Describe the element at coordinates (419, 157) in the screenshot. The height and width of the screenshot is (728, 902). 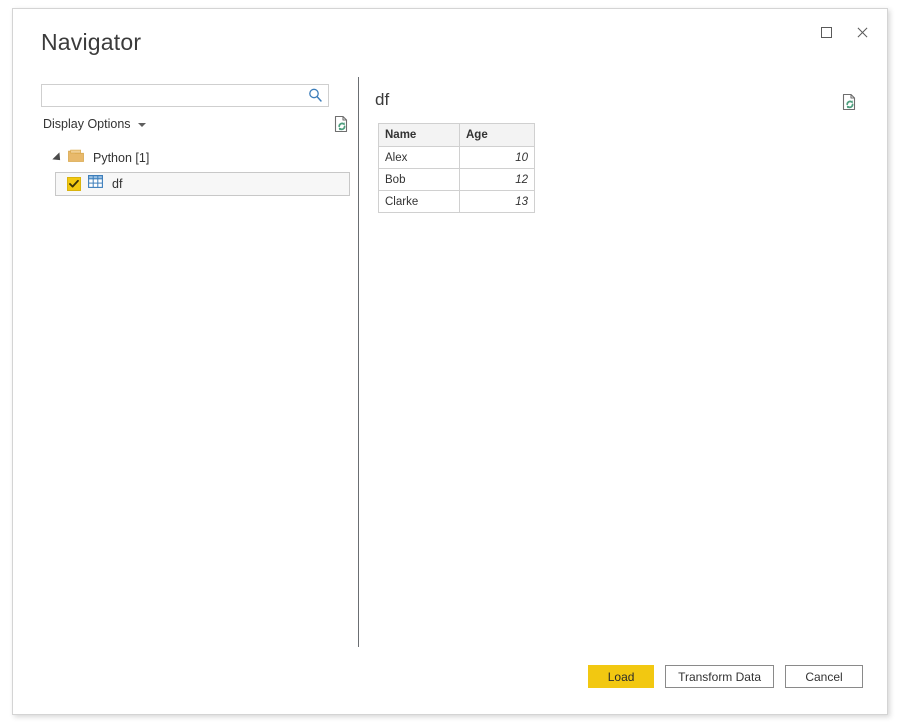
I see `cell-name: Alex` at that location.